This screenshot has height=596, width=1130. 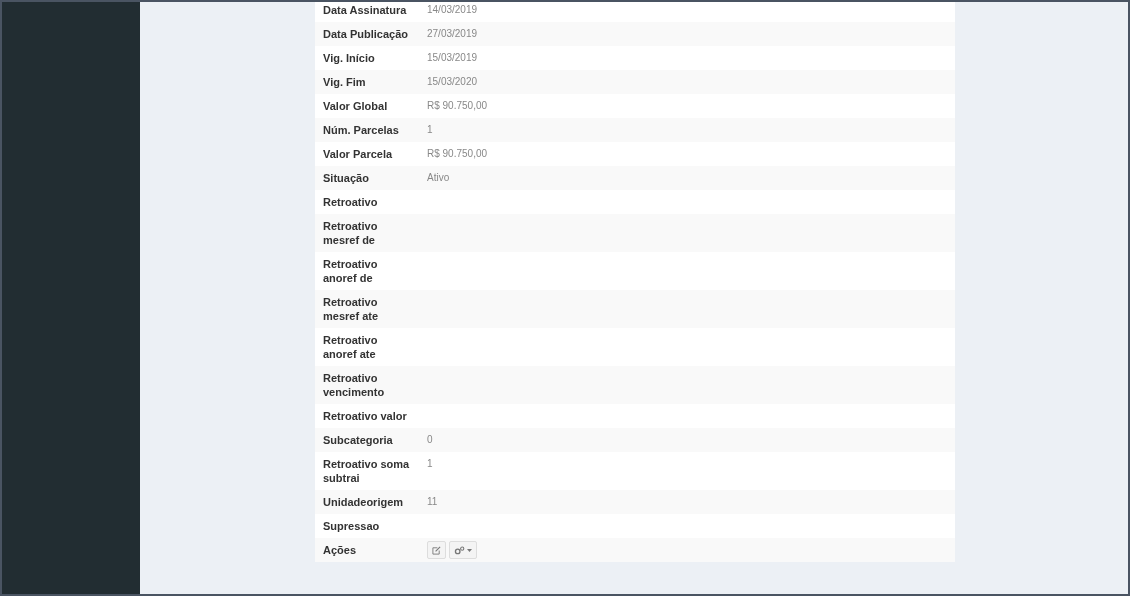 What do you see at coordinates (430, 440) in the screenshot?
I see `field-value: 0` at bounding box center [430, 440].